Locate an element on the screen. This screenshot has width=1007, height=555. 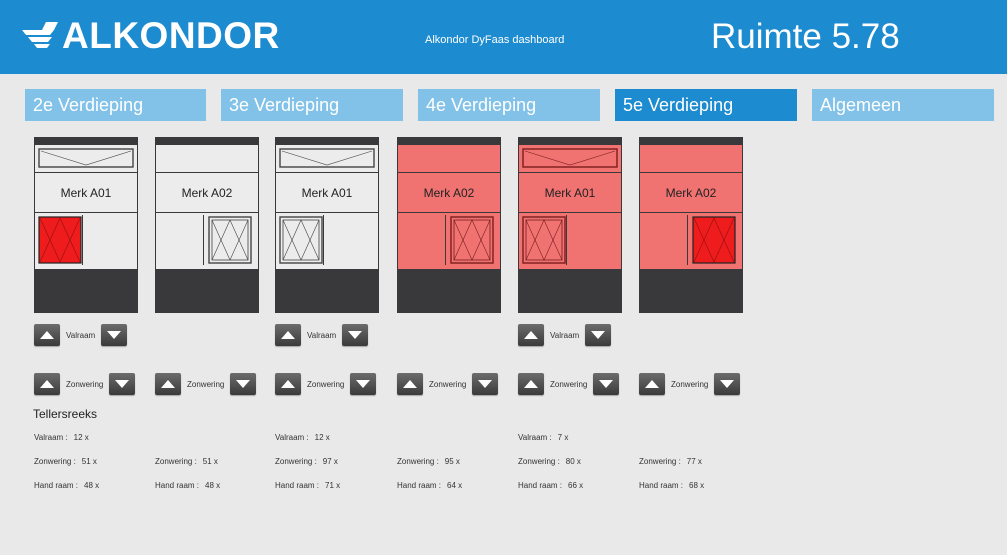
pane-right is located at coordinates (349, 240).